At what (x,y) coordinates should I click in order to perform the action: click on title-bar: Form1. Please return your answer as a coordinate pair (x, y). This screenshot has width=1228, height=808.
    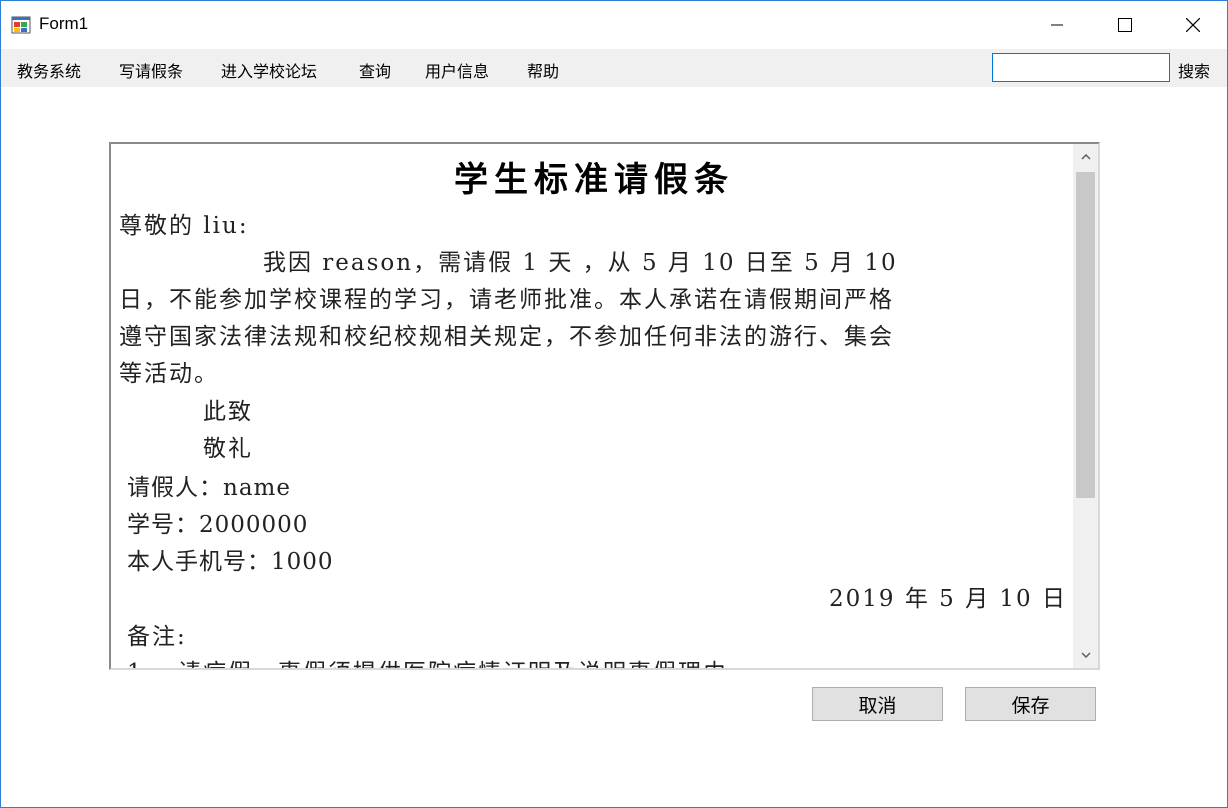
    Looking at the image, I should click on (614, 25).